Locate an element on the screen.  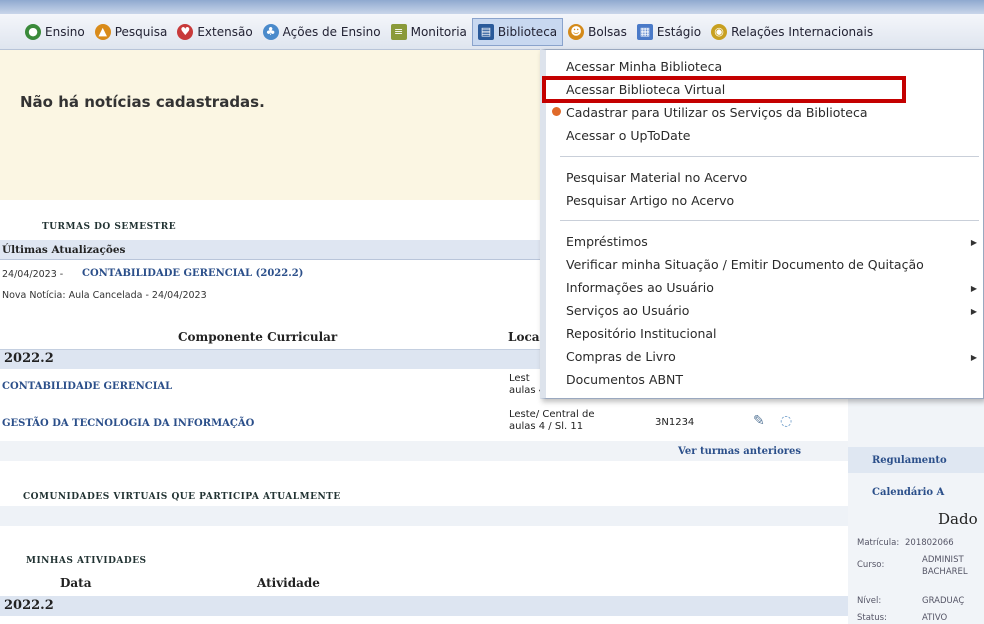
update-course-link: CONTABILIDADE GERENCIAL (2022.2) is located at coordinates (192, 273).